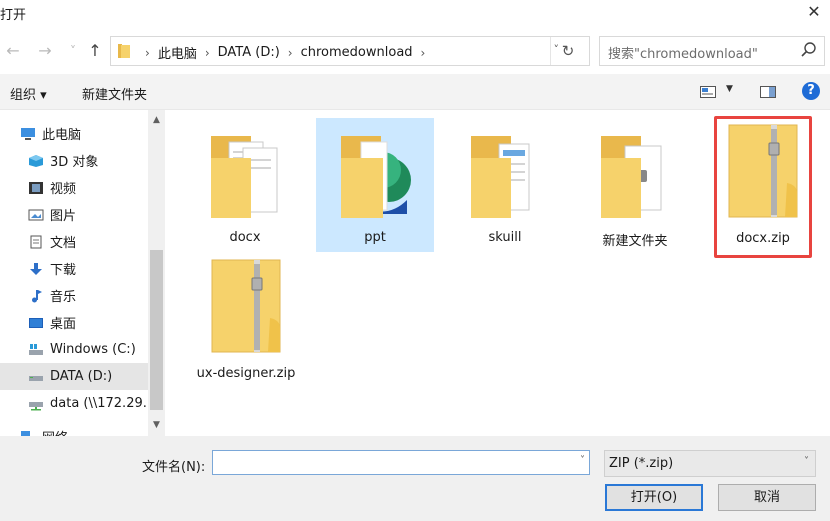 This screenshot has width=830, height=521. What do you see at coordinates (768, 92) in the screenshot?
I see `preview-pane-icon` at bounding box center [768, 92].